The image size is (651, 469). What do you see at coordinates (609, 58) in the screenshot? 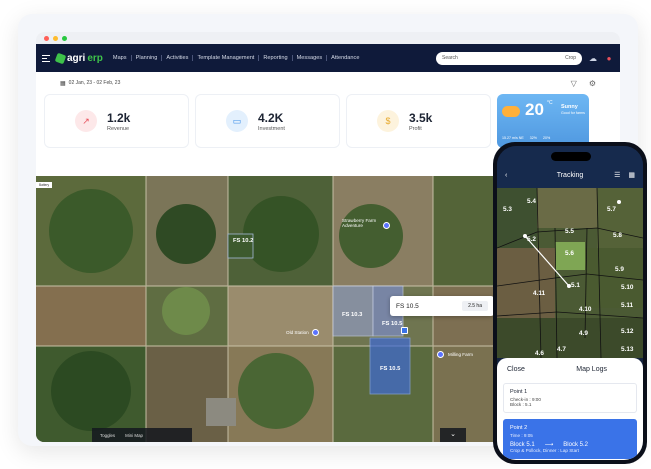
I see `notification-icon: ●` at bounding box center [609, 58].